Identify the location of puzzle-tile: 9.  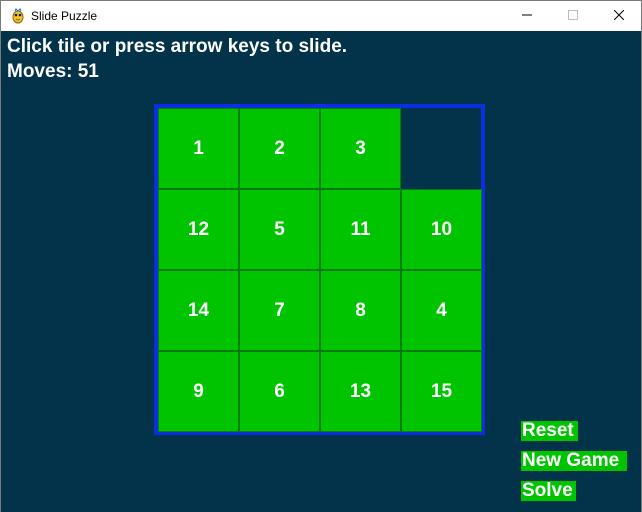
(198, 391).